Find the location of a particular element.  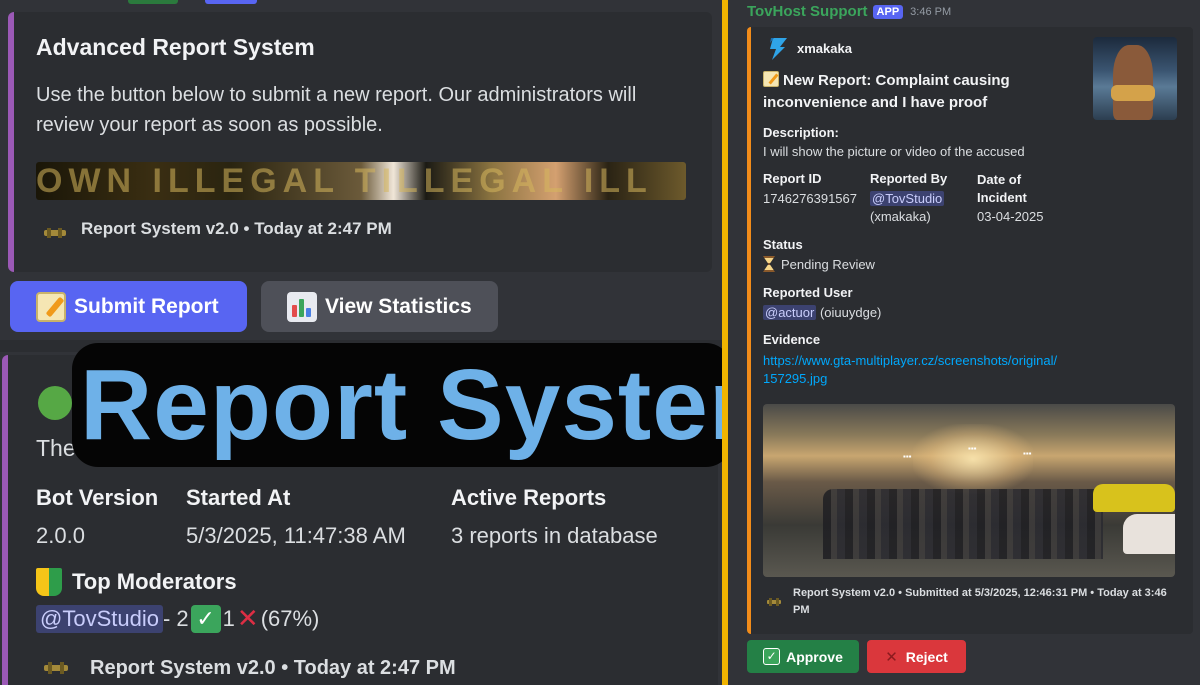

embed-banner-image: OWN ILLEGAL TILLEGAL ILL is located at coordinates (361, 181).